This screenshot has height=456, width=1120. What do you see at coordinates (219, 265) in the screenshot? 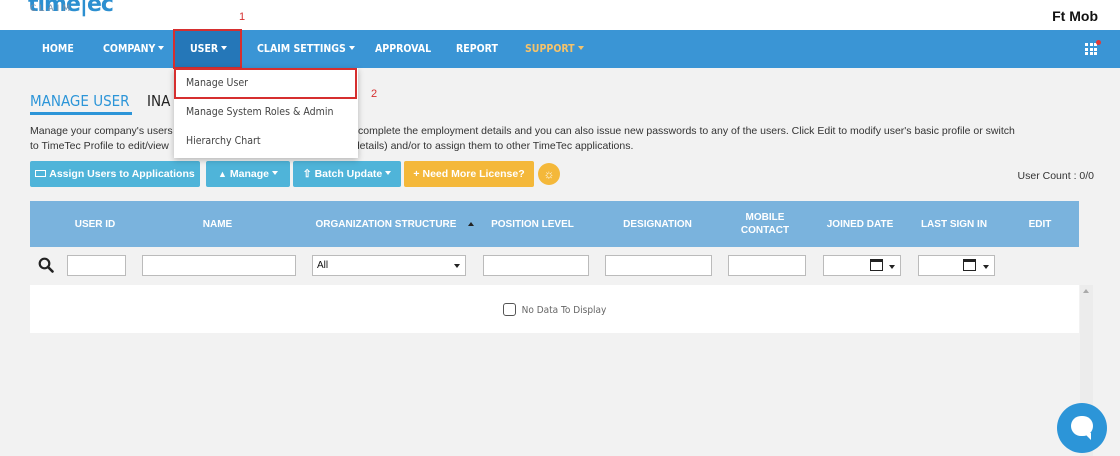
I see `filter-name` at bounding box center [219, 265].